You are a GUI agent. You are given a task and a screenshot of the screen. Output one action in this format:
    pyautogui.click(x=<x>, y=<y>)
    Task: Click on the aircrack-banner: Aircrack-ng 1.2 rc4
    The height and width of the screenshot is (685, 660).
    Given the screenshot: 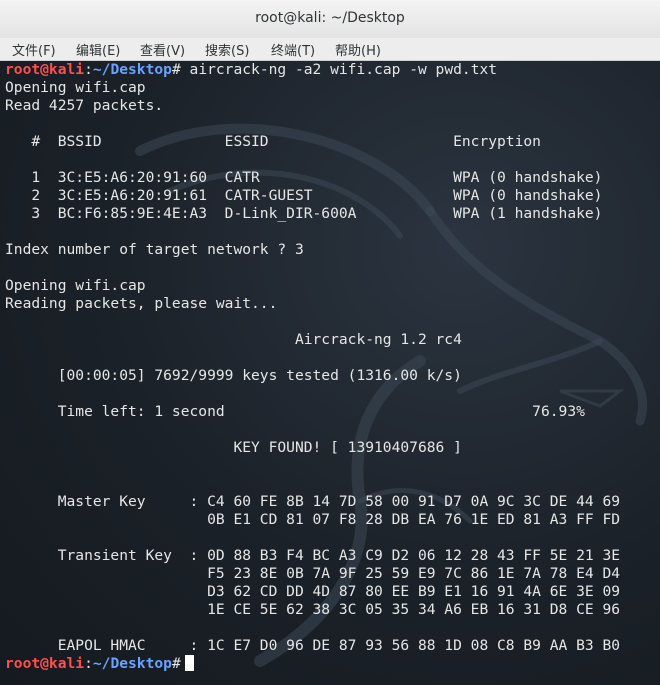 What is the action you would take?
    pyautogui.click(x=233, y=339)
    